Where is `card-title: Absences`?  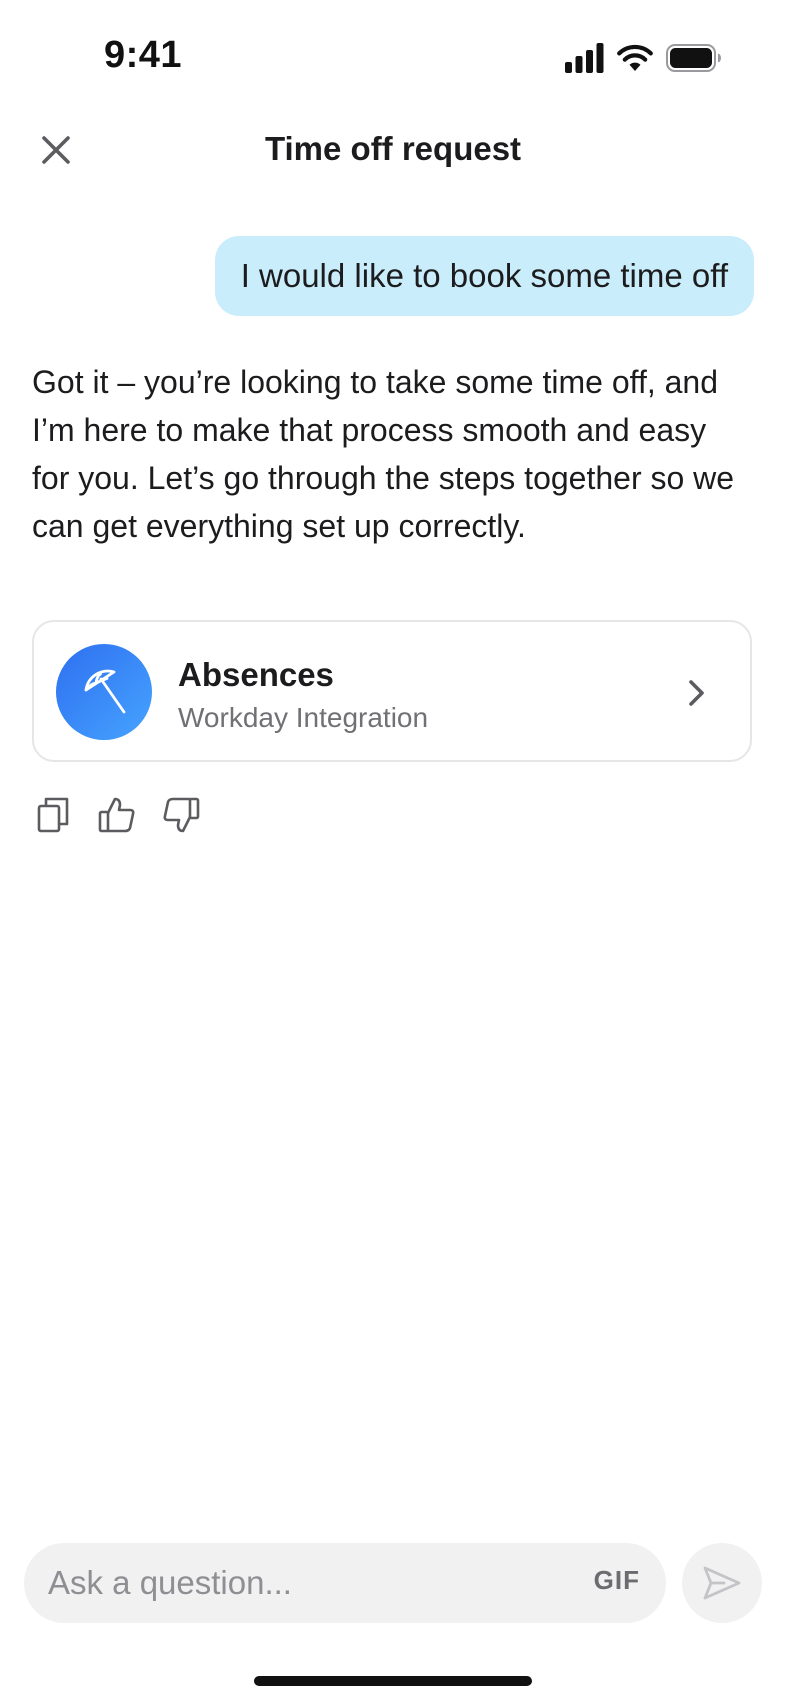 card-title: Absences is located at coordinates (256, 674).